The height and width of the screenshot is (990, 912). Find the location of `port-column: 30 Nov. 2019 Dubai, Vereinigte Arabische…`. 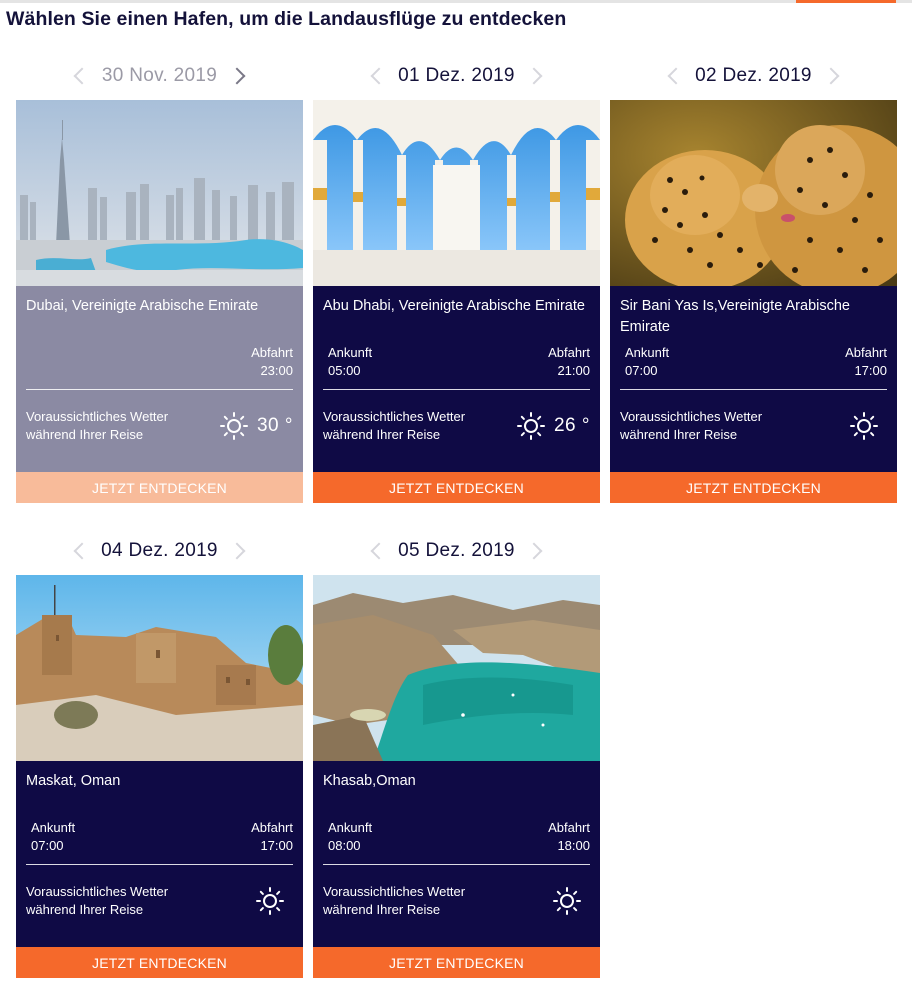

port-column: 30 Nov. 2019 Dubai, Vereinigte Arabische… is located at coordinates (159, 277).